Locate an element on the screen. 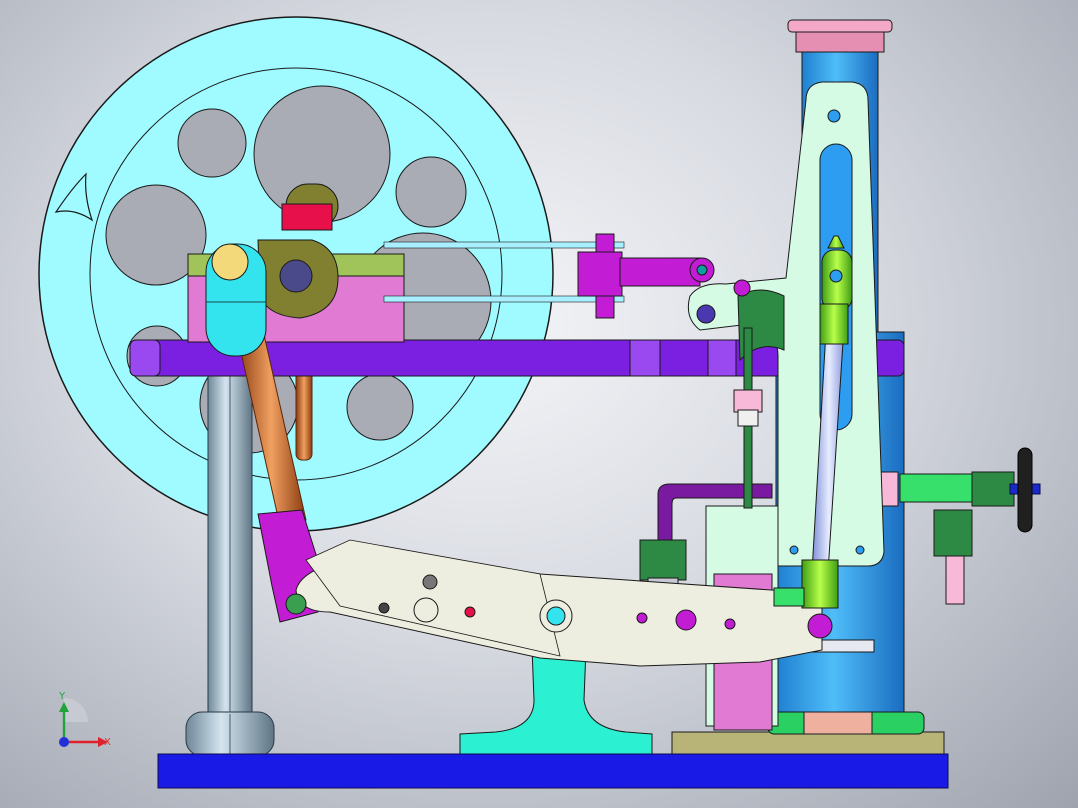 Image resolution: width=1078 pixels, height=808 pixels. handwheel-icon is located at coordinates (1025, 490).